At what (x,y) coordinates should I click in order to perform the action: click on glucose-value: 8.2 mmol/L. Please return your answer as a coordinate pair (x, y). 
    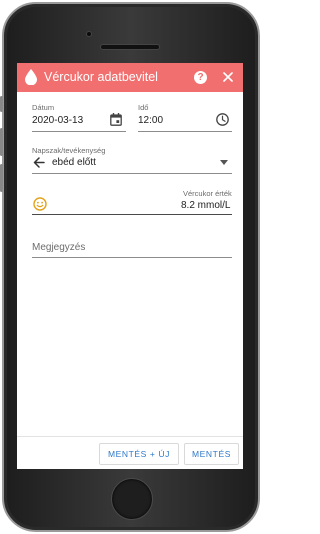
    Looking at the image, I should click on (205, 205).